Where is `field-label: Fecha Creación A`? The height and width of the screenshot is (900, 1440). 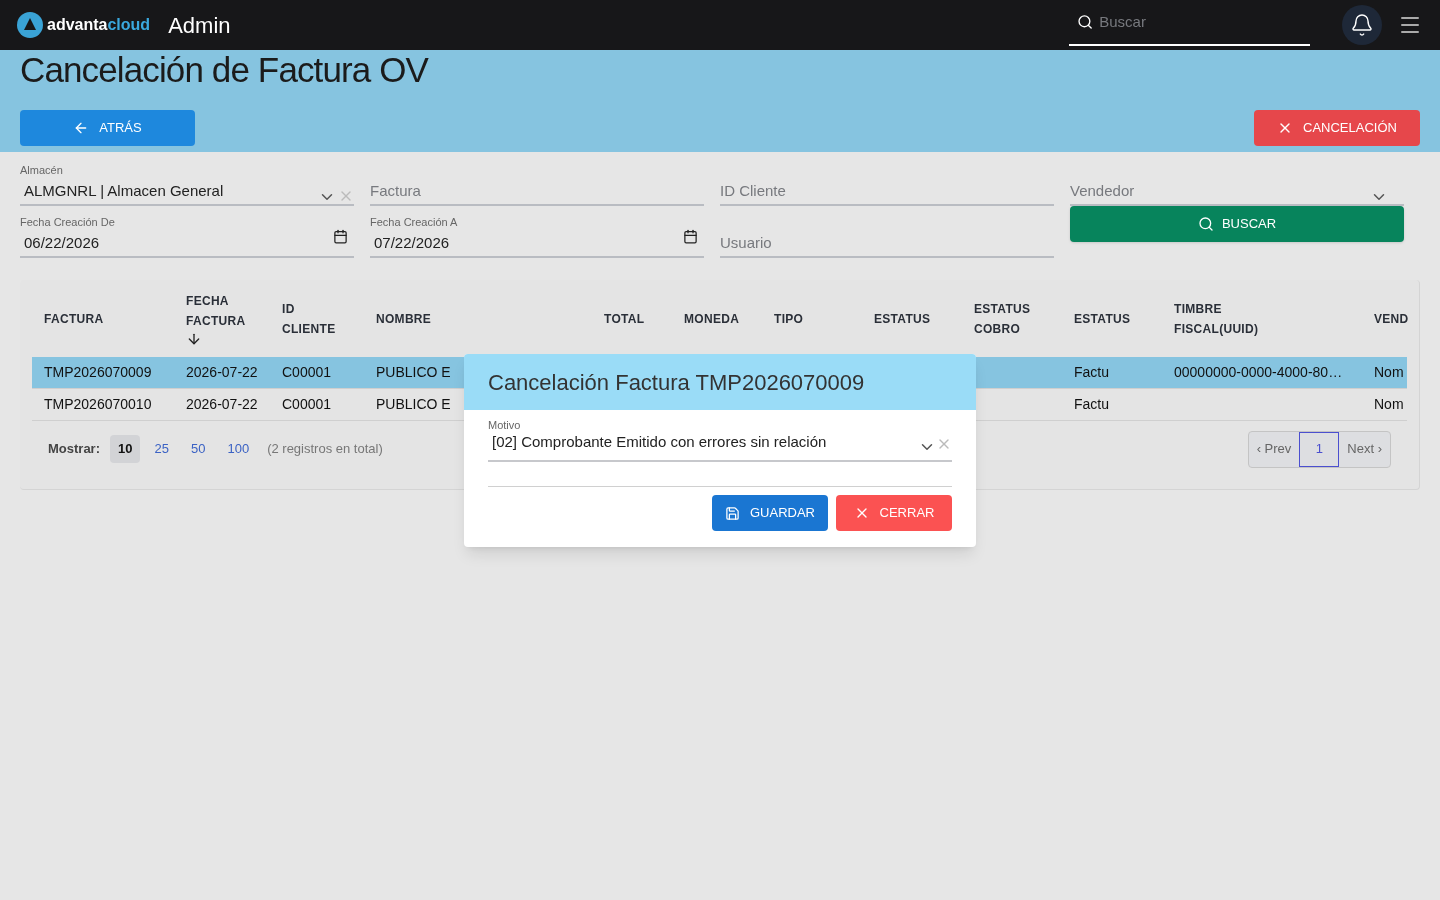 field-label: Fecha Creación A is located at coordinates (414, 222).